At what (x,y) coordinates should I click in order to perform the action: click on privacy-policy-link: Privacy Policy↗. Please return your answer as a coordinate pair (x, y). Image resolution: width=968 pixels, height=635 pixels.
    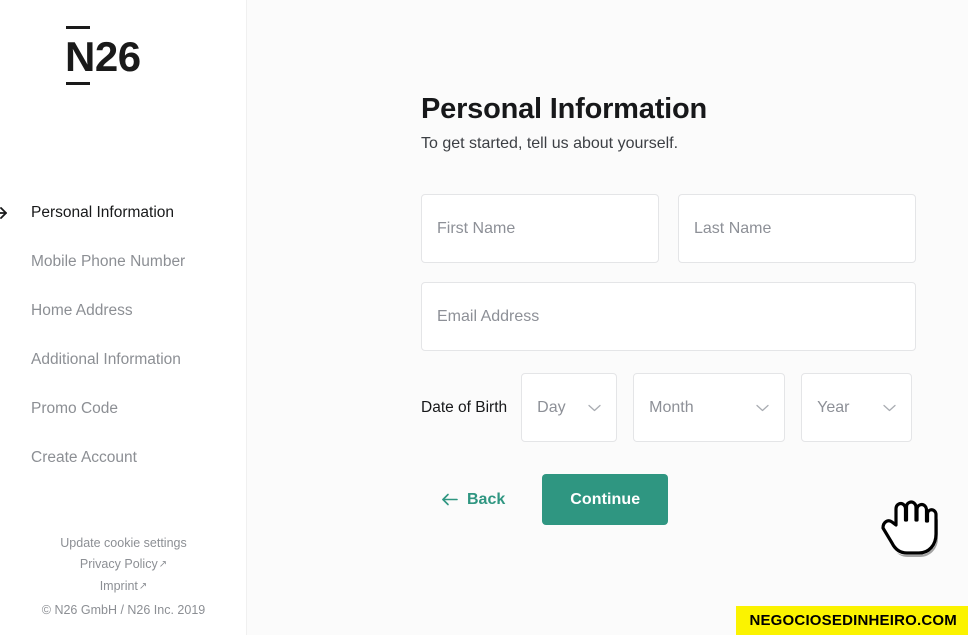
    Looking at the image, I should click on (123, 565).